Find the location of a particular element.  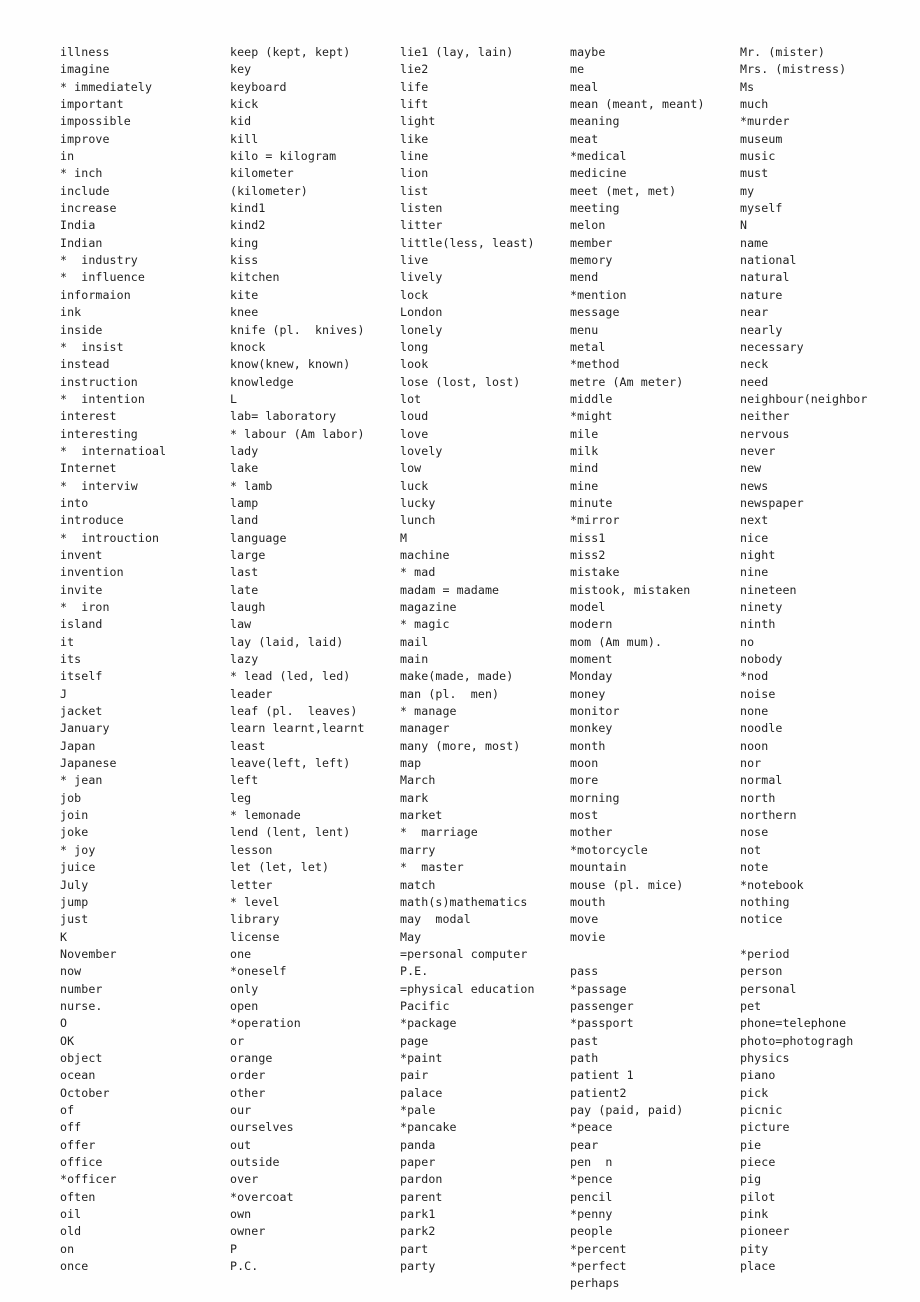

word-entry: picnic is located at coordinates (761, 1109).